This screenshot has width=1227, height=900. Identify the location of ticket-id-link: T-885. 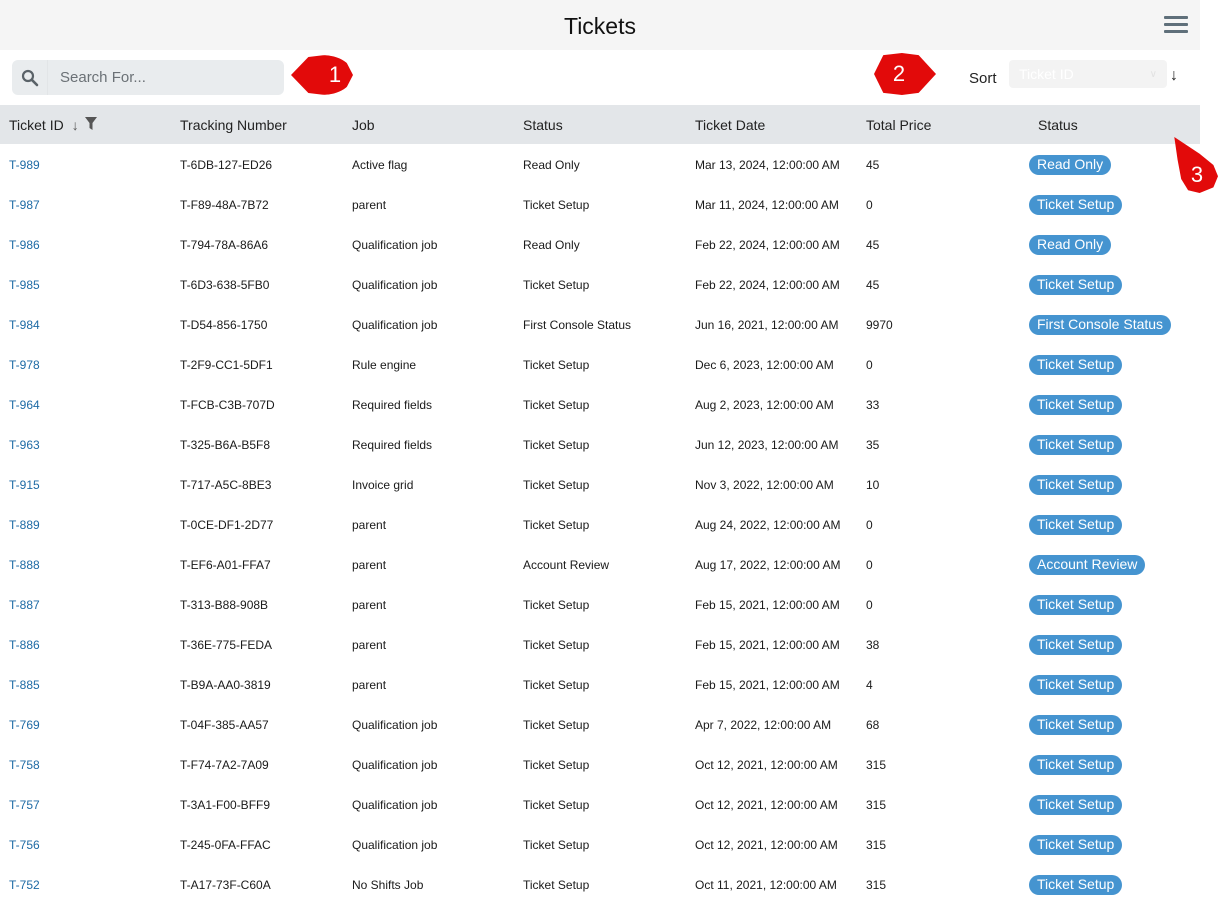
(24, 685).